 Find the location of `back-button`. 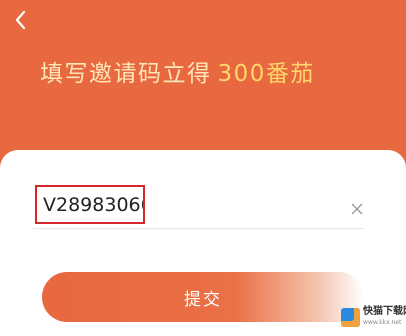

back-button is located at coordinates (22, 20).